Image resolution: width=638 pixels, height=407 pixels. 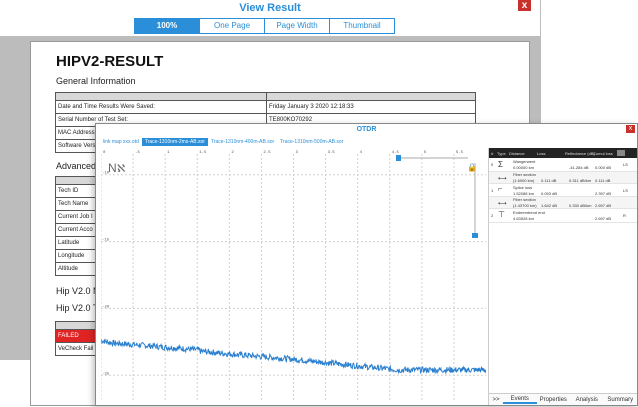 What do you see at coordinates (621, 400) in the screenshot?
I see `tab-summary: Summary` at bounding box center [621, 400].